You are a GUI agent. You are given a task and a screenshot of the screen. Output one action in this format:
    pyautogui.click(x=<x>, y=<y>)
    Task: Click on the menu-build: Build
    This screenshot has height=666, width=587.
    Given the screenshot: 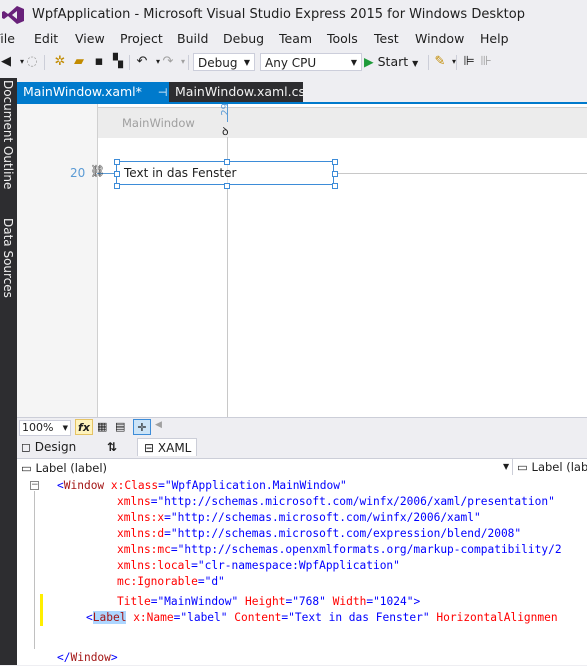 What is the action you would take?
    pyautogui.click(x=192, y=38)
    